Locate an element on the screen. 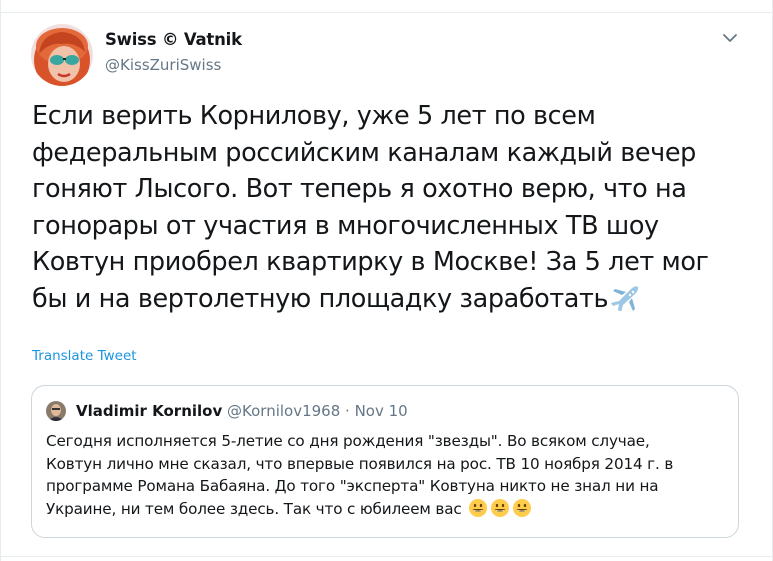  quoted-author-meta: @Kornilov1968 · Nov 10 is located at coordinates (317, 411).